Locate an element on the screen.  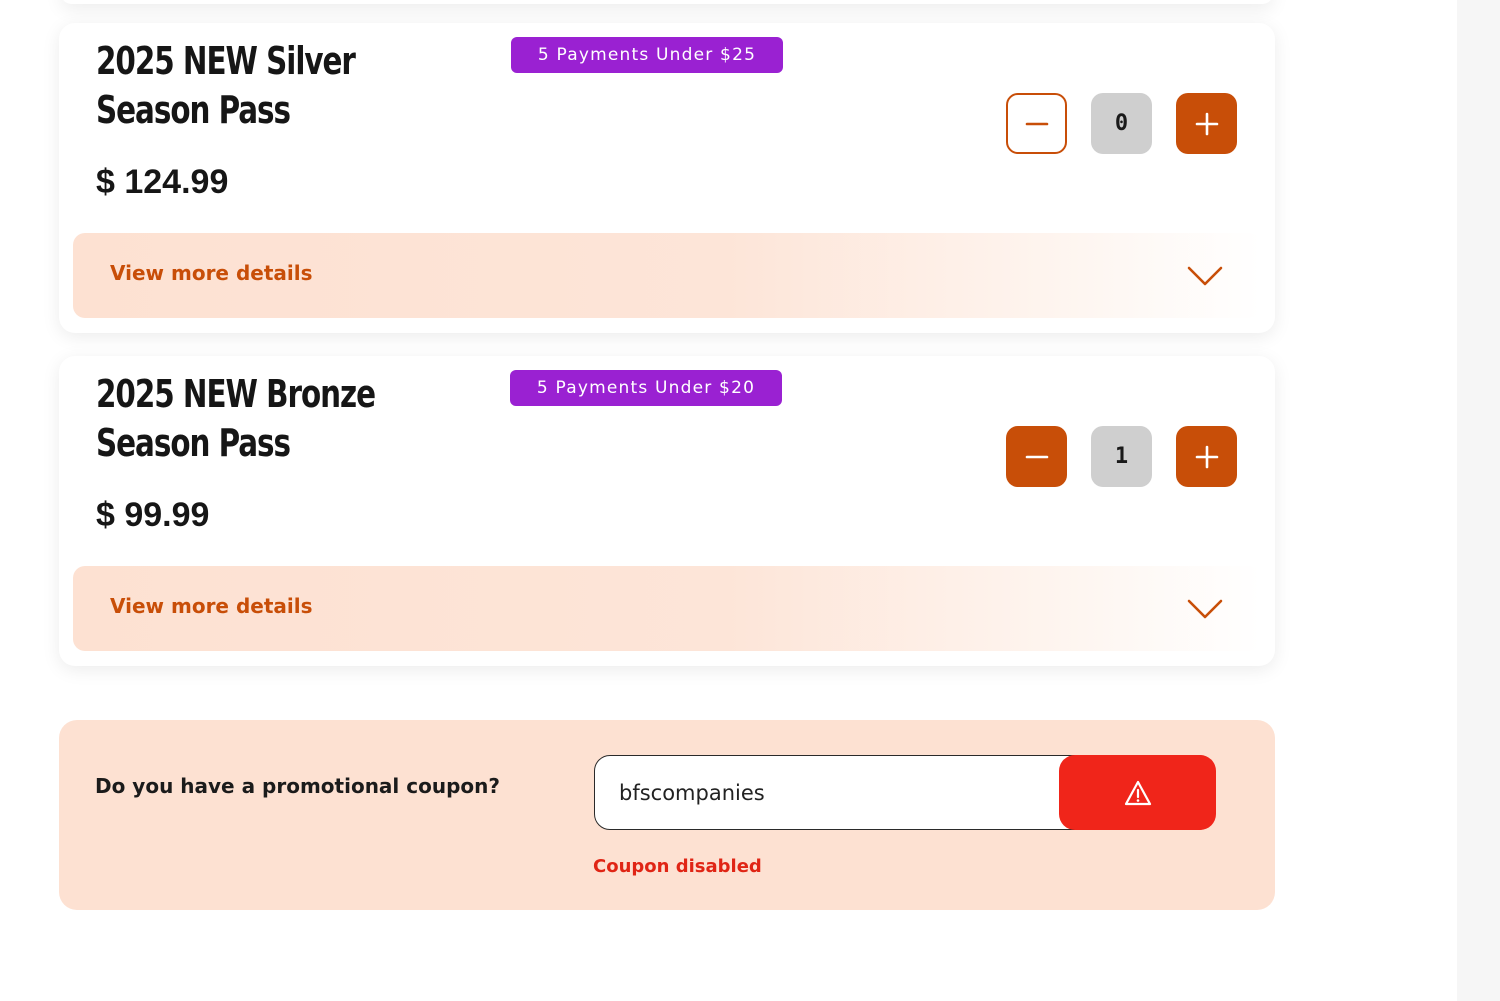
payment-plan-badge: 5 Payments Under $20 is located at coordinates (646, 388).